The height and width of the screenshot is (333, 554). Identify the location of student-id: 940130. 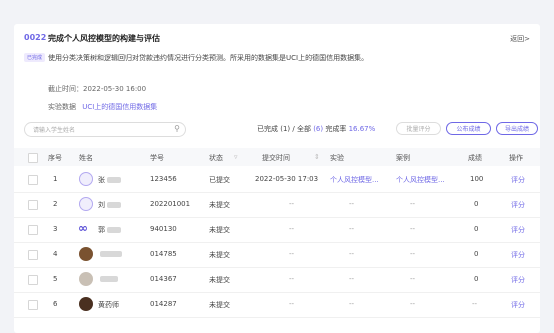
(163, 229).